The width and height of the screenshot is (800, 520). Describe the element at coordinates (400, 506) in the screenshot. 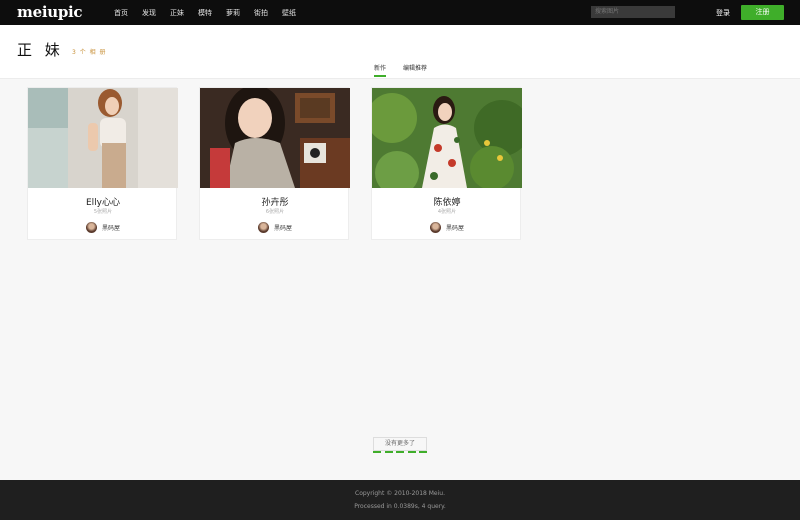

I see `processed-text: Processed in 0.0389s, 4 query.` at that location.